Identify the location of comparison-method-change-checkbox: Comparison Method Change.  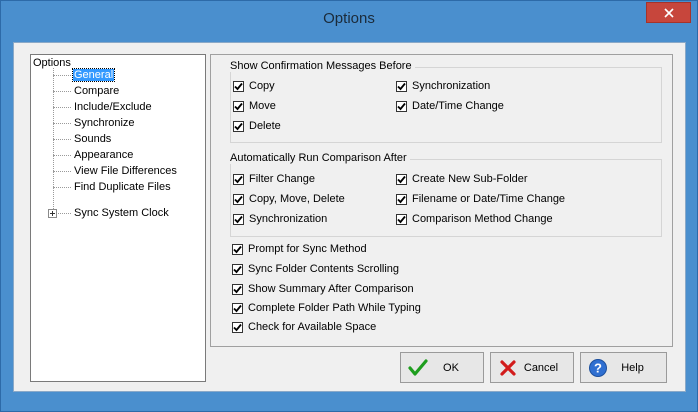
(474, 219).